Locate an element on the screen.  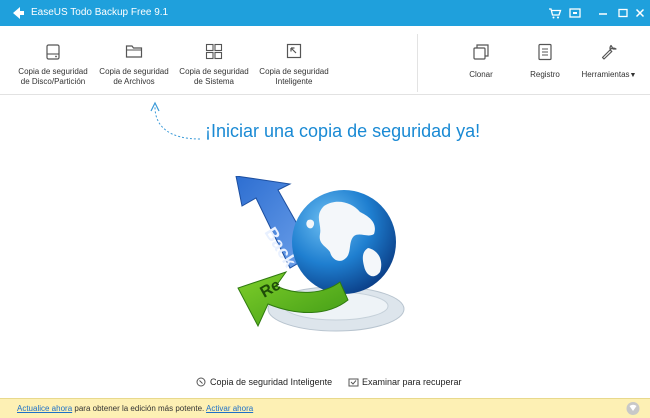
hard-disk-icon is located at coordinates (53, 52).